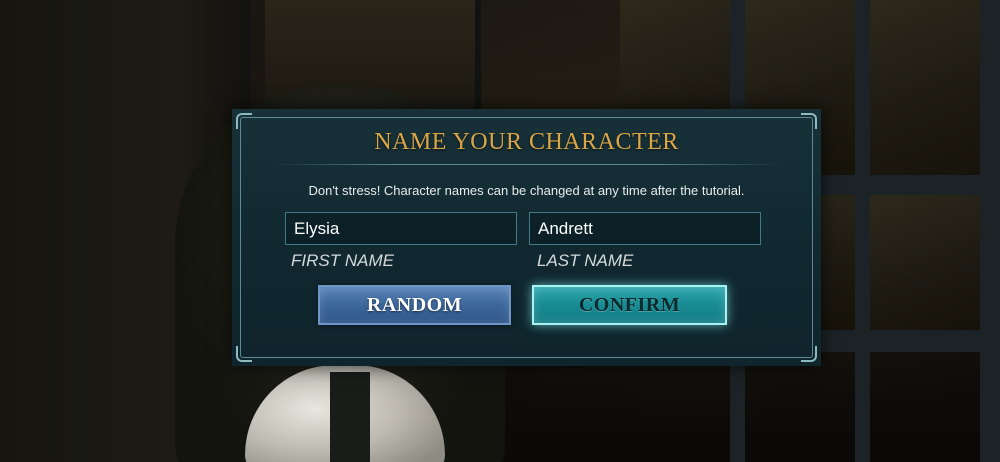 Image resolution: width=1000 pixels, height=462 pixels. Describe the element at coordinates (645, 228) in the screenshot. I see `last-name-input: Andrett` at that location.